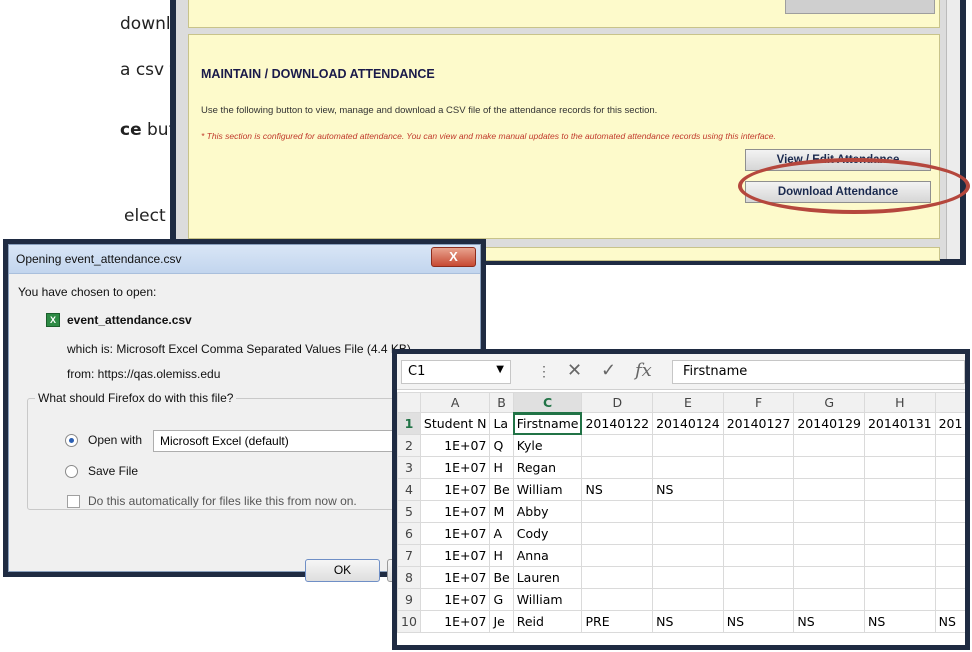  Describe the element at coordinates (409, 555) in the screenshot. I see `row-header: 7` at that location.